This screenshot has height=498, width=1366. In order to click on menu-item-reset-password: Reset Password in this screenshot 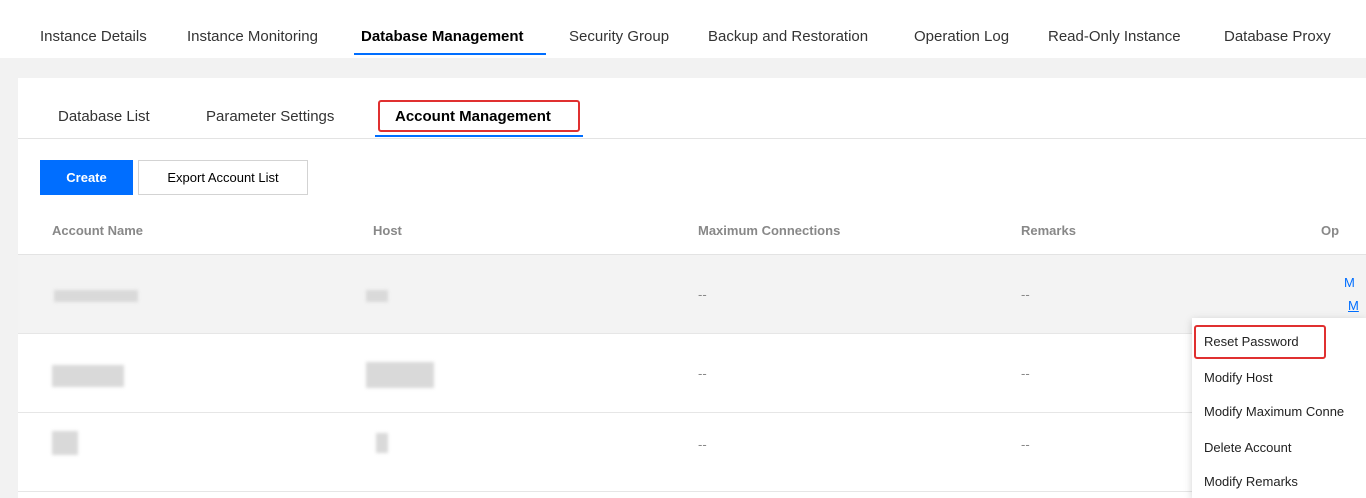, I will do `click(1251, 341)`.